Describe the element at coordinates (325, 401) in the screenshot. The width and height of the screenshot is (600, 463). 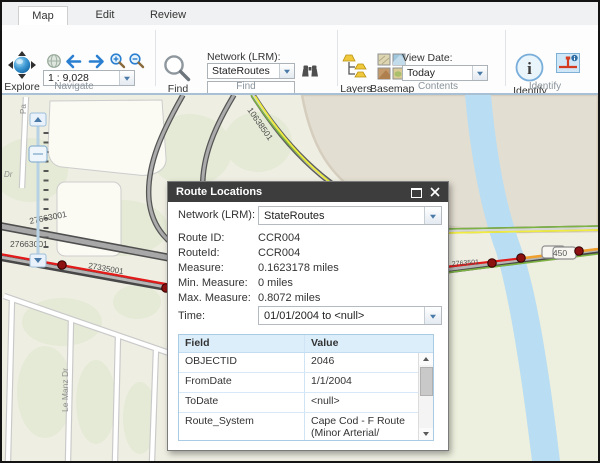
I see `table-cell-value: <null>` at that location.